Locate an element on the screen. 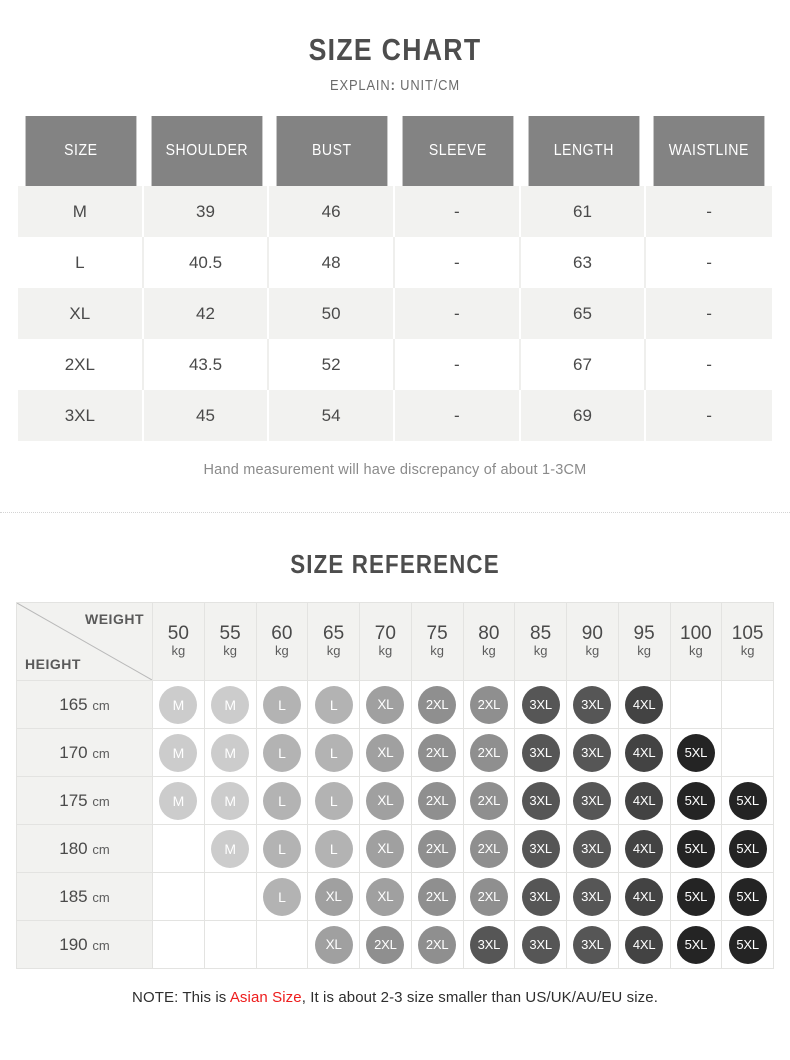 The image size is (790, 1060). cell-bust: 52 is located at coordinates (332, 364).